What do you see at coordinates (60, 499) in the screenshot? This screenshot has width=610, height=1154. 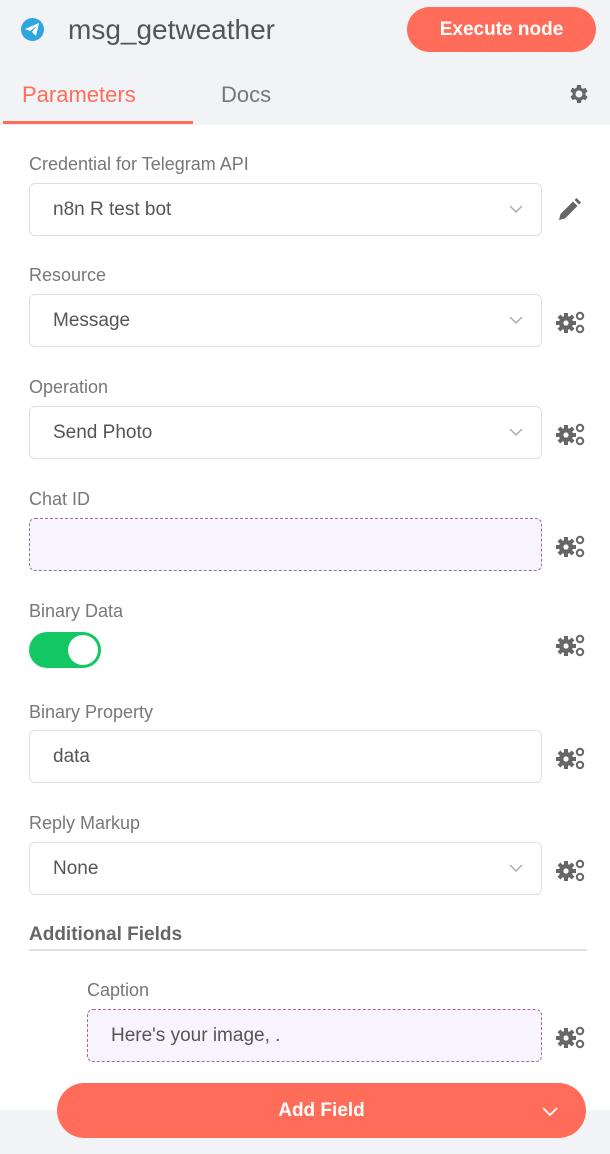 I see `chat-id-label: Chat ID` at bounding box center [60, 499].